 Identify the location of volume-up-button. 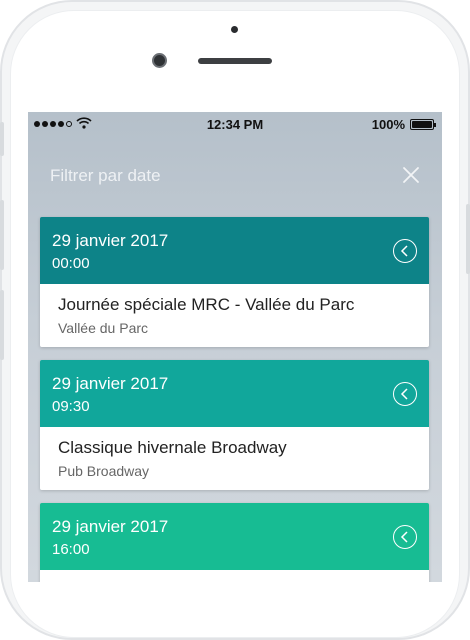
(2, 235).